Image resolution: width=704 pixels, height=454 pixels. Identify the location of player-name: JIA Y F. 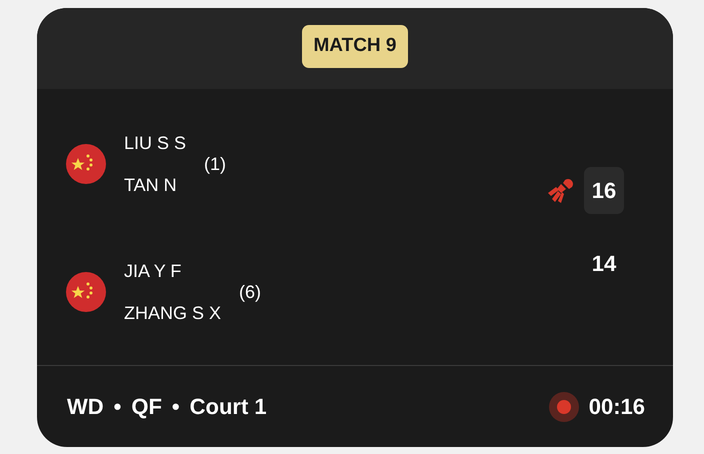
(153, 271).